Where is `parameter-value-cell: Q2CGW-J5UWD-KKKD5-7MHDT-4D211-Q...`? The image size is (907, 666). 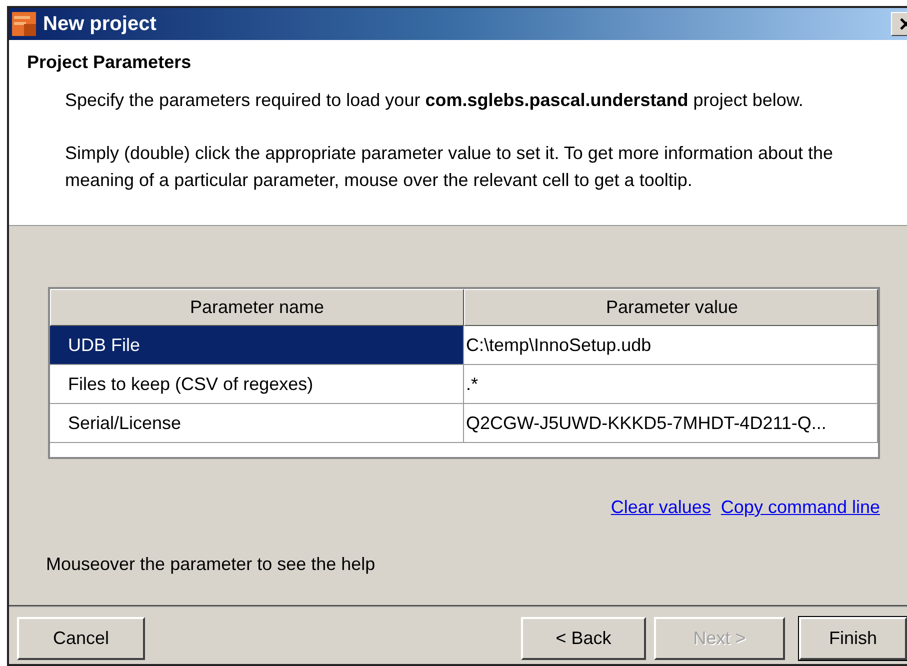
parameter-value-cell: Q2CGW-J5UWD-KKKD5-7MHDT-4D211-Q... is located at coordinates (671, 423).